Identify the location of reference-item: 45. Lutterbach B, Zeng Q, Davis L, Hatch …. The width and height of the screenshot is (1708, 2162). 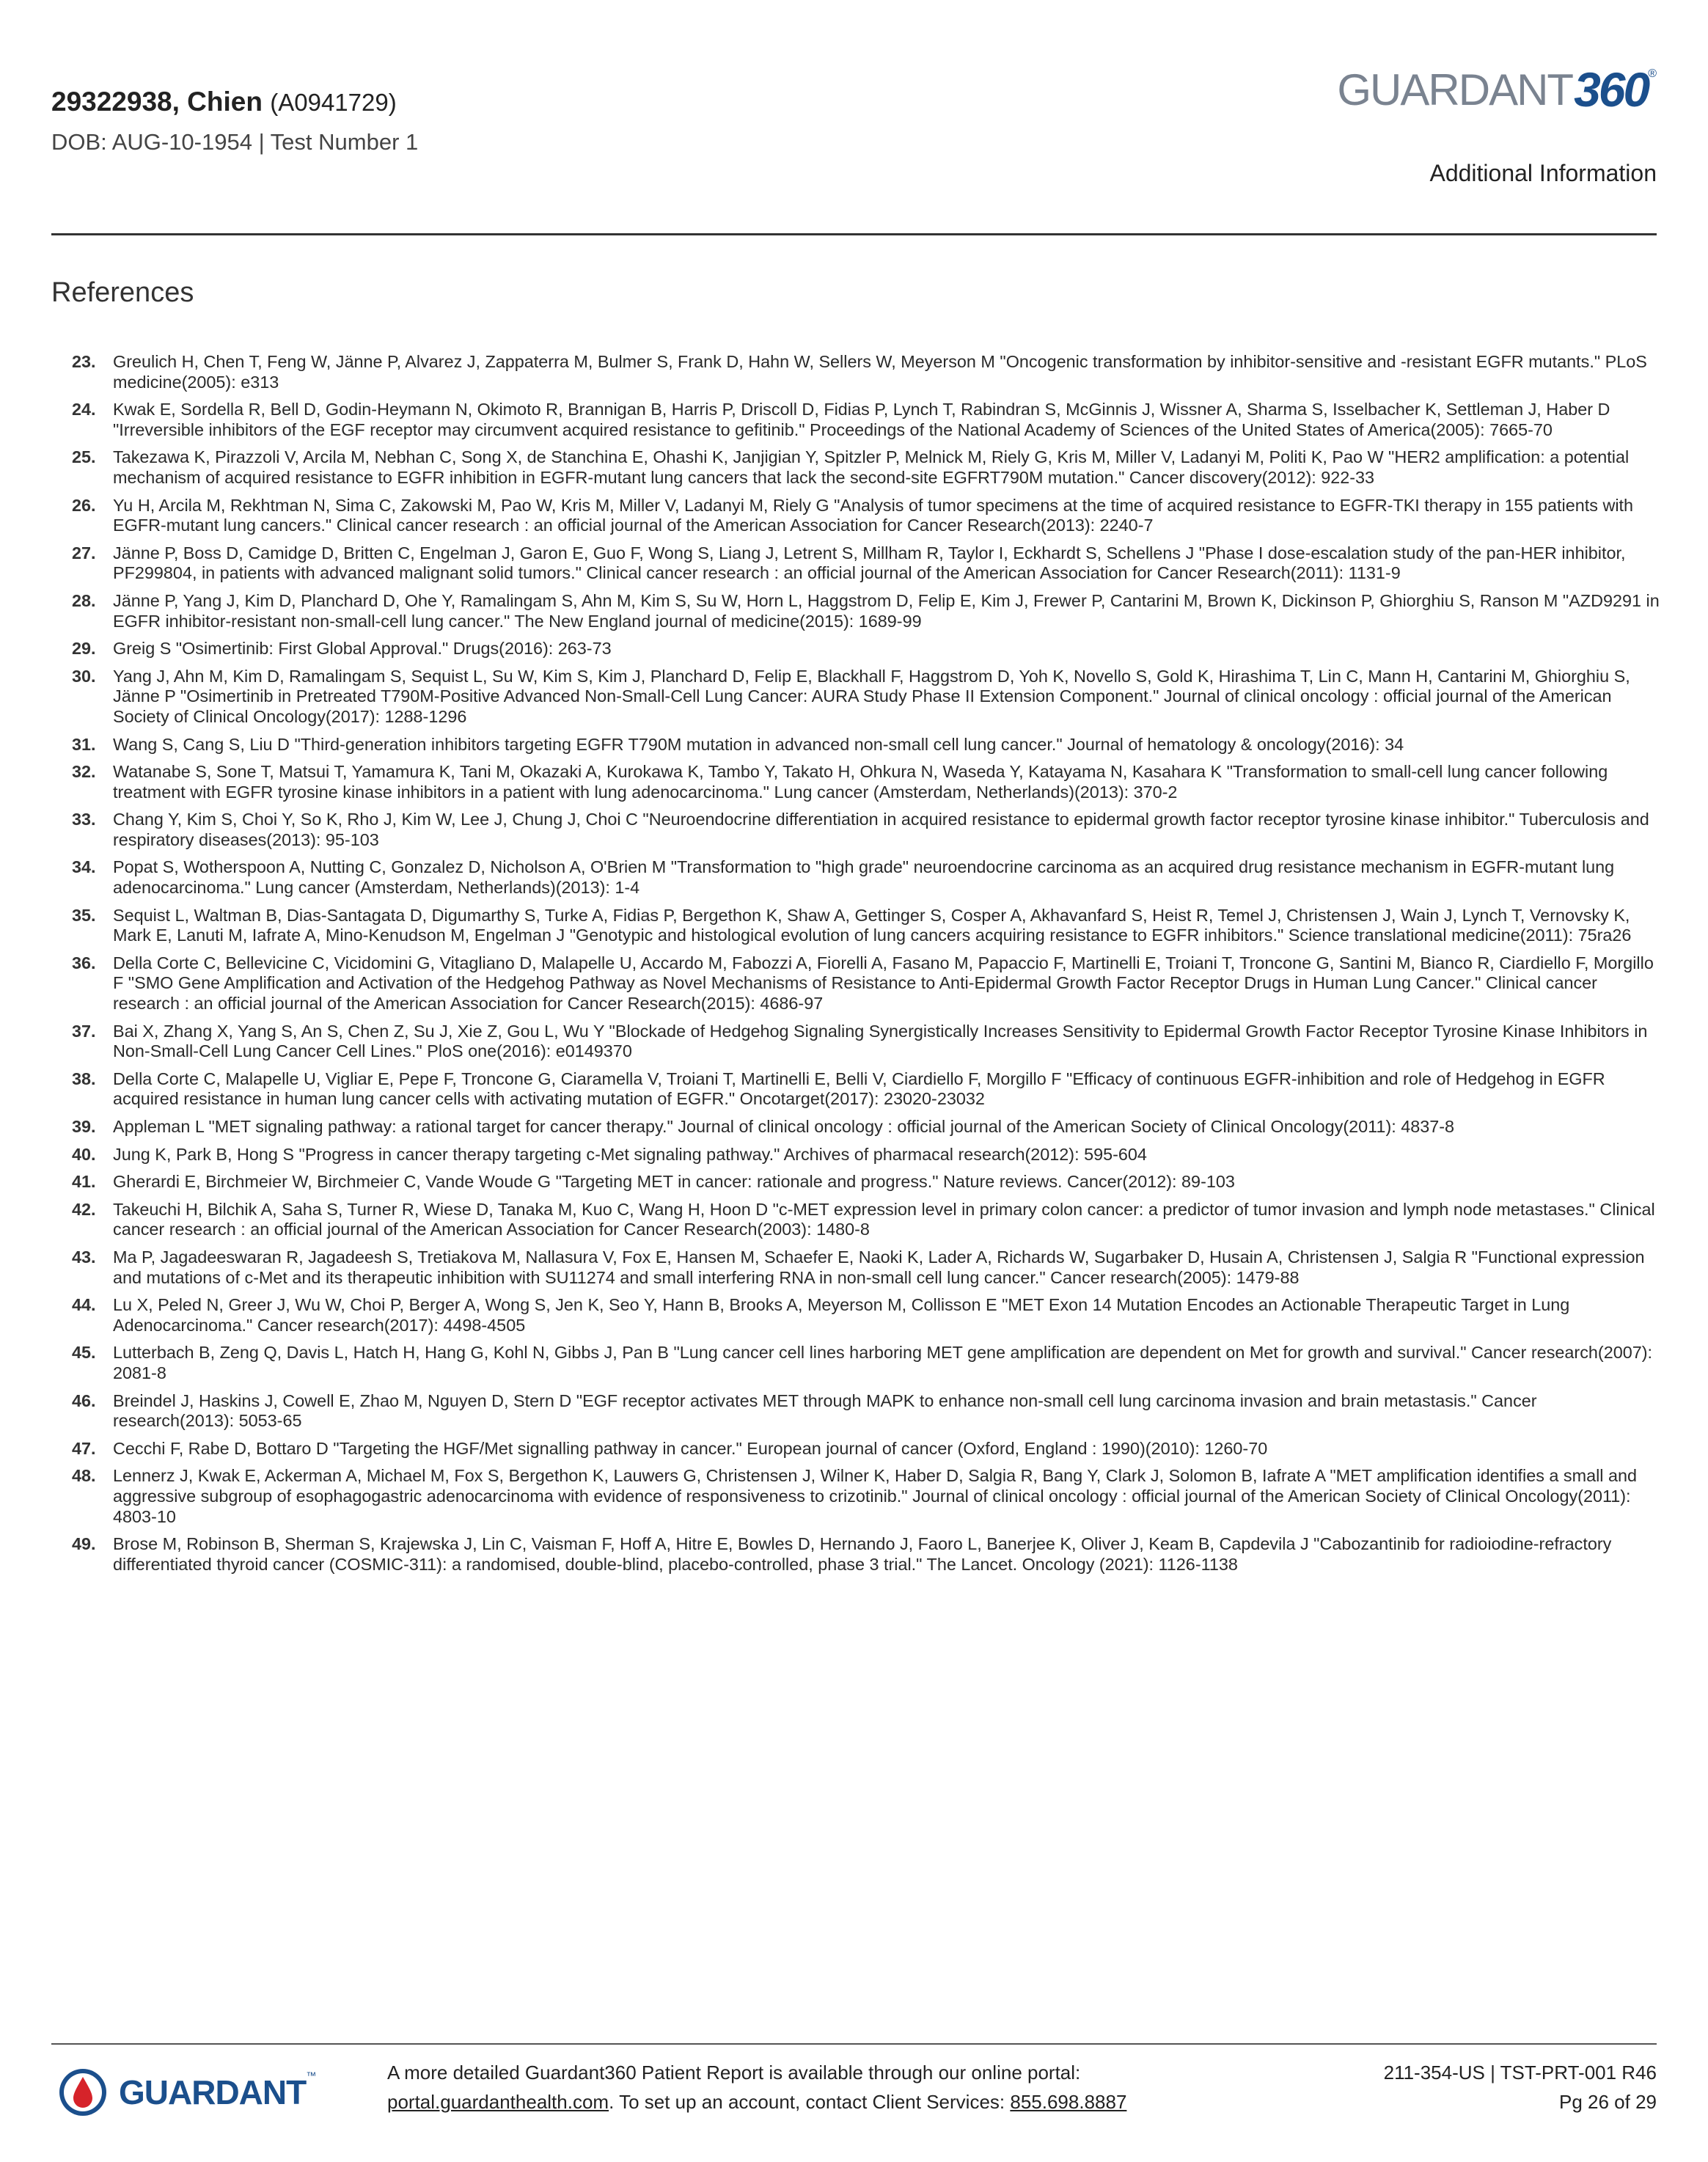
(866, 1363).